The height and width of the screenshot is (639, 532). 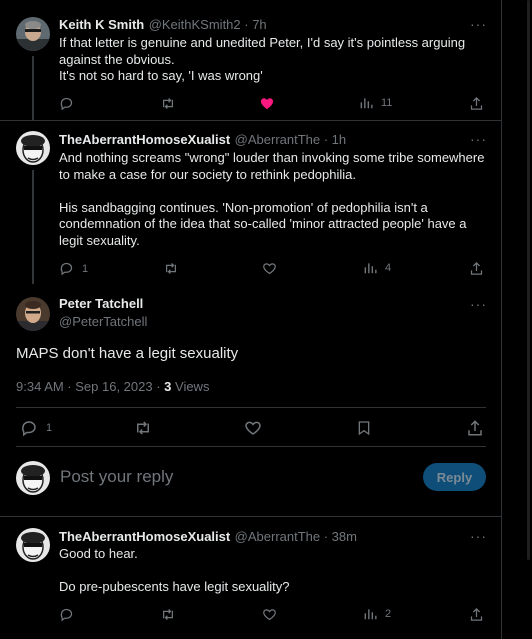 I want to click on views-label: Views, so click(x=190, y=386).